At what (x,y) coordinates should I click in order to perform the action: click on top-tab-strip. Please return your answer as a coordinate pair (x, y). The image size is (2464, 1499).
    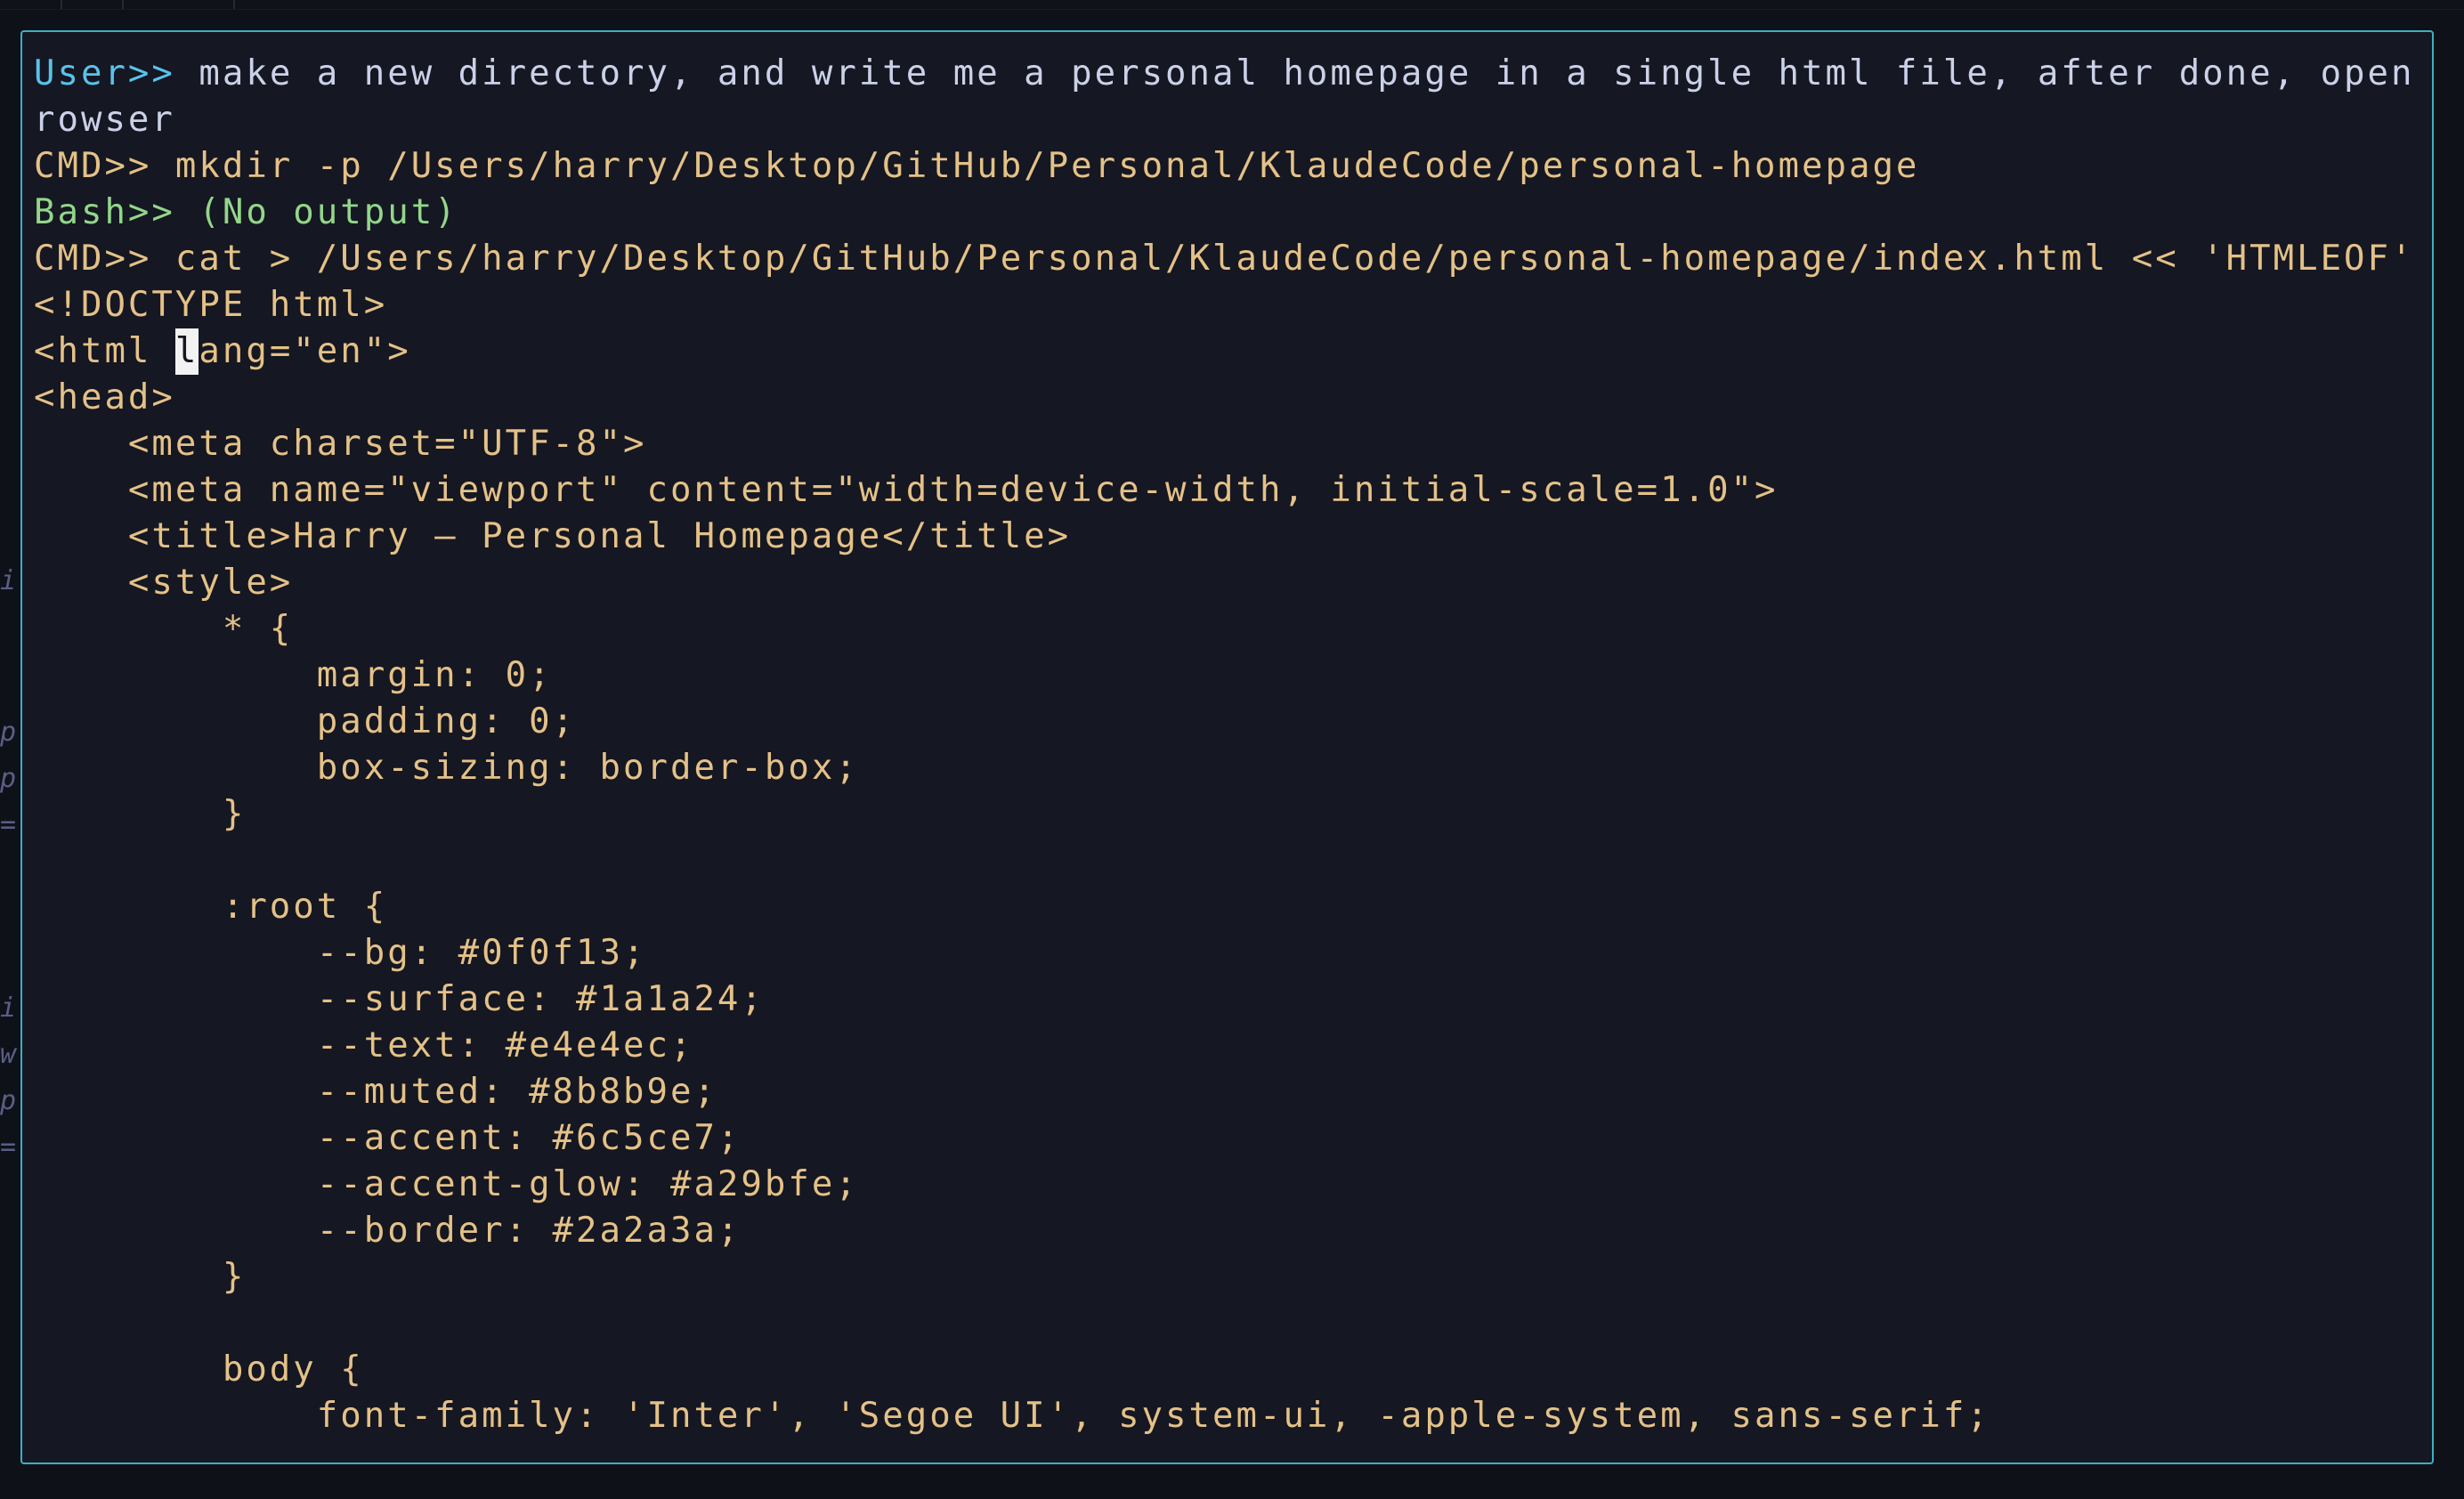
    Looking at the image, I should click on (1232, 5).